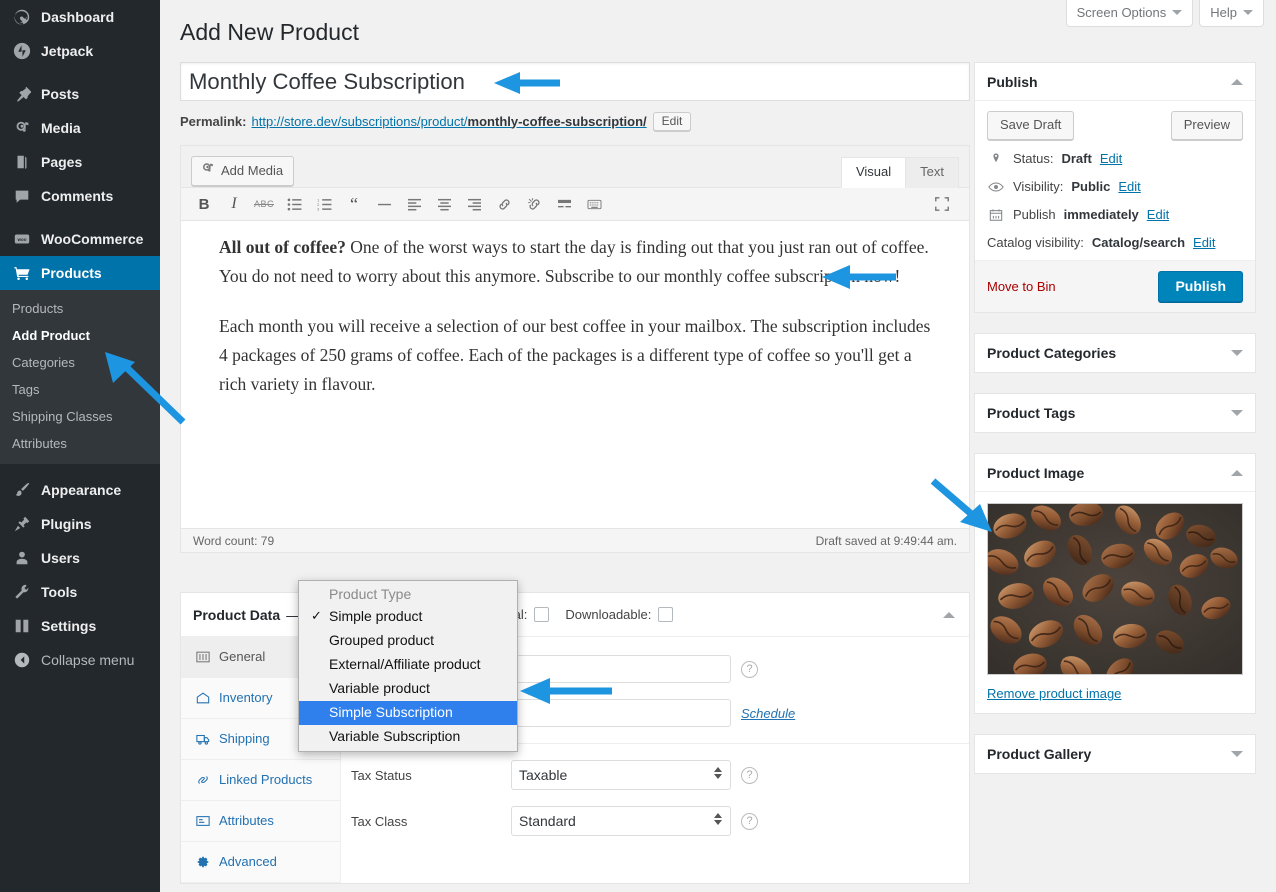  Describe the element at coordinates (1021, 286) in the screenshot. I see `move-to-bin-link: Move to Bin` at that location.